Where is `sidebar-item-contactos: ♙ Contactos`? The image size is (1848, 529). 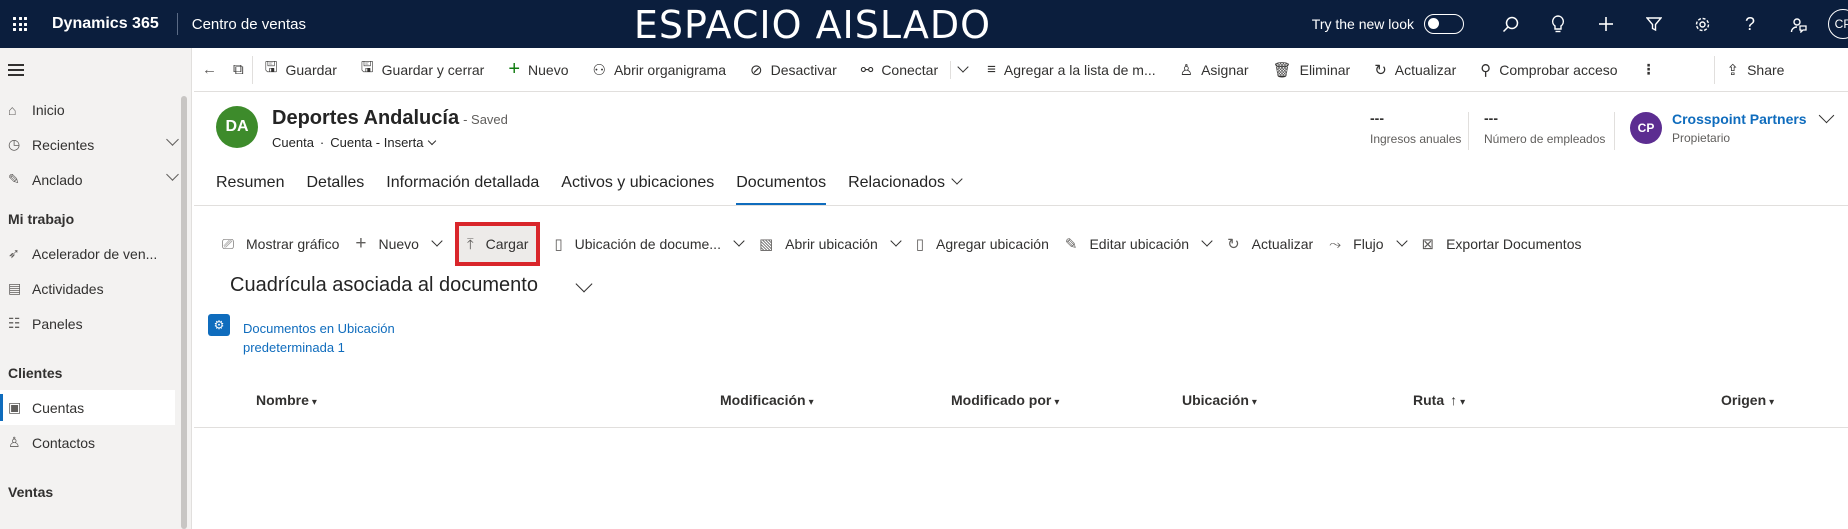
sidebar-item-contactos: ♙ Contactos is located at coordinates (95, 442).